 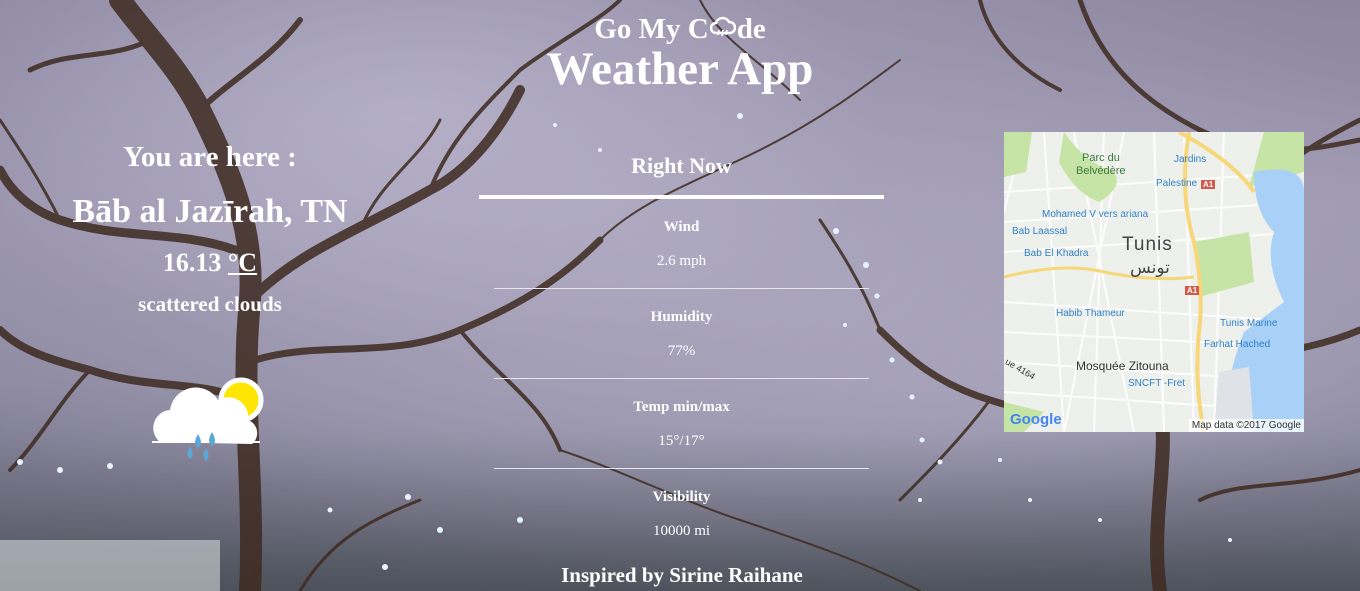 What do you see at coordinates (722, 26) in the screenshot?
I see `cloud-rain-icon` at bounding box center [722, 26].